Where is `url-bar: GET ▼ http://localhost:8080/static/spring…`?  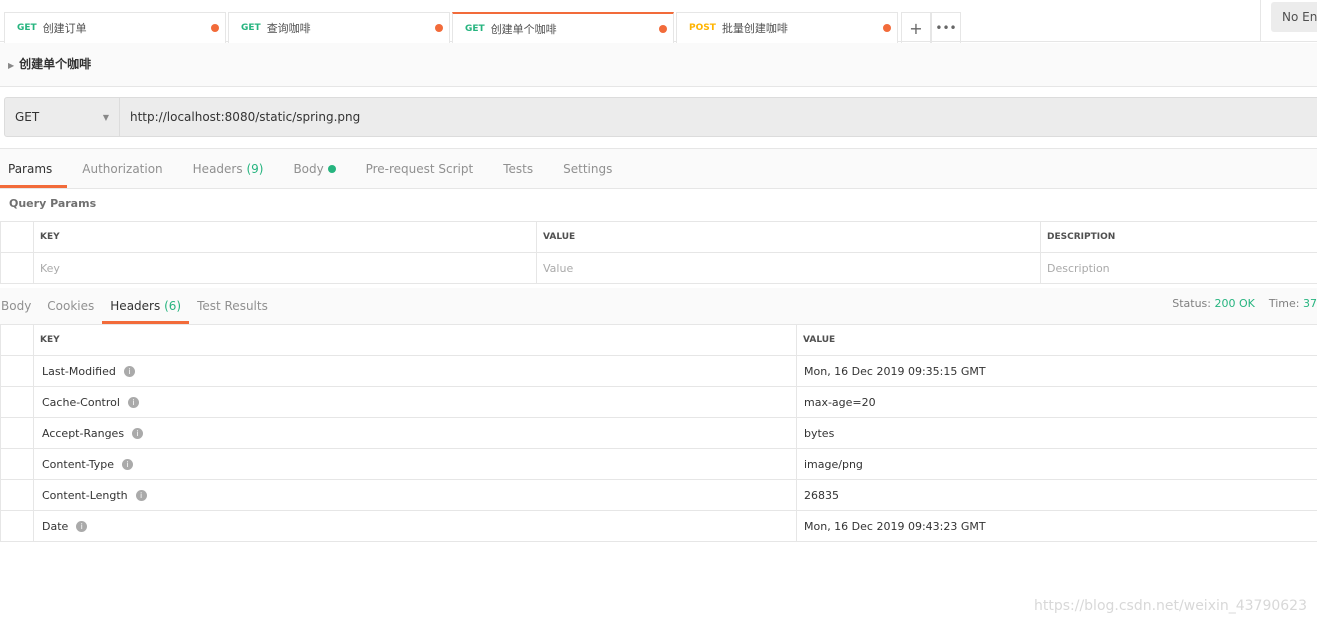 url-bar: GET ▼ http://localhost:8080/static/spring… is located at coordinates (660, 117).